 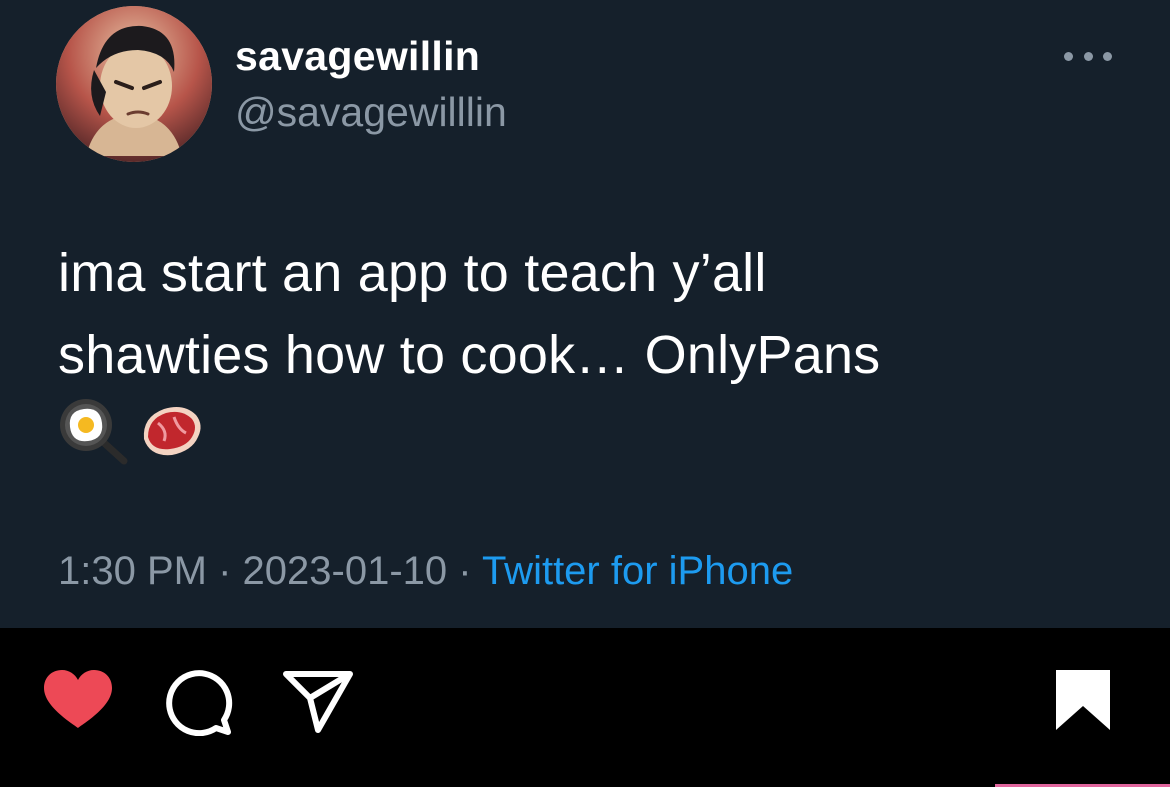 I want to click on heart-icon, so click(x=78, y=699).